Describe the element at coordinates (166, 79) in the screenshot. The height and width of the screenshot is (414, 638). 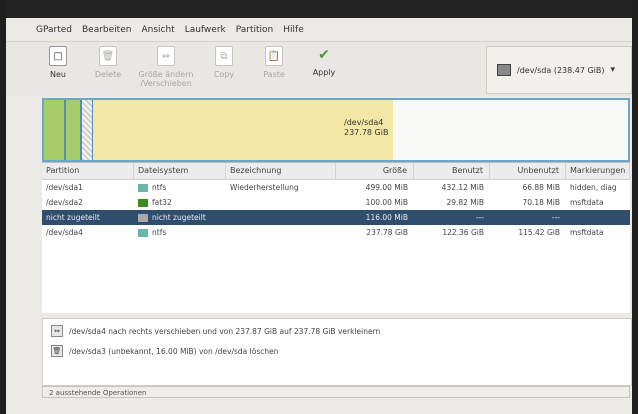
I see `resize-move-label: Größe ändern /Verschieben` at that location.